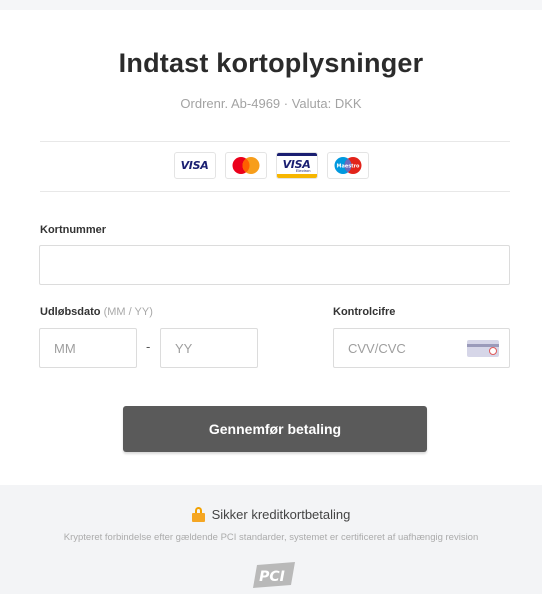  What do you see at coordinates (275, 429) in the screenshot?
I see `submit-payment-button: Gennemfør betaling` at bounding box center [275, 429].